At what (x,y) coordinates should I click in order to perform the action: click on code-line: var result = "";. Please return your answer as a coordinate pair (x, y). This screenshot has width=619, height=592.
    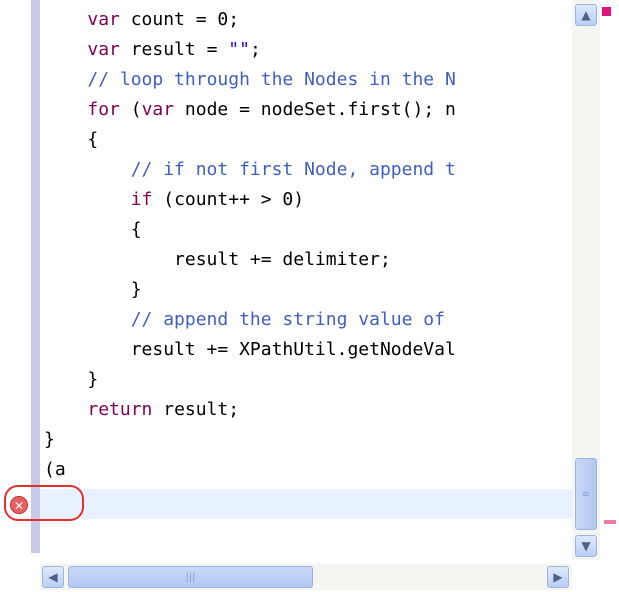
    Looking at the image, I should click on (152, 50).